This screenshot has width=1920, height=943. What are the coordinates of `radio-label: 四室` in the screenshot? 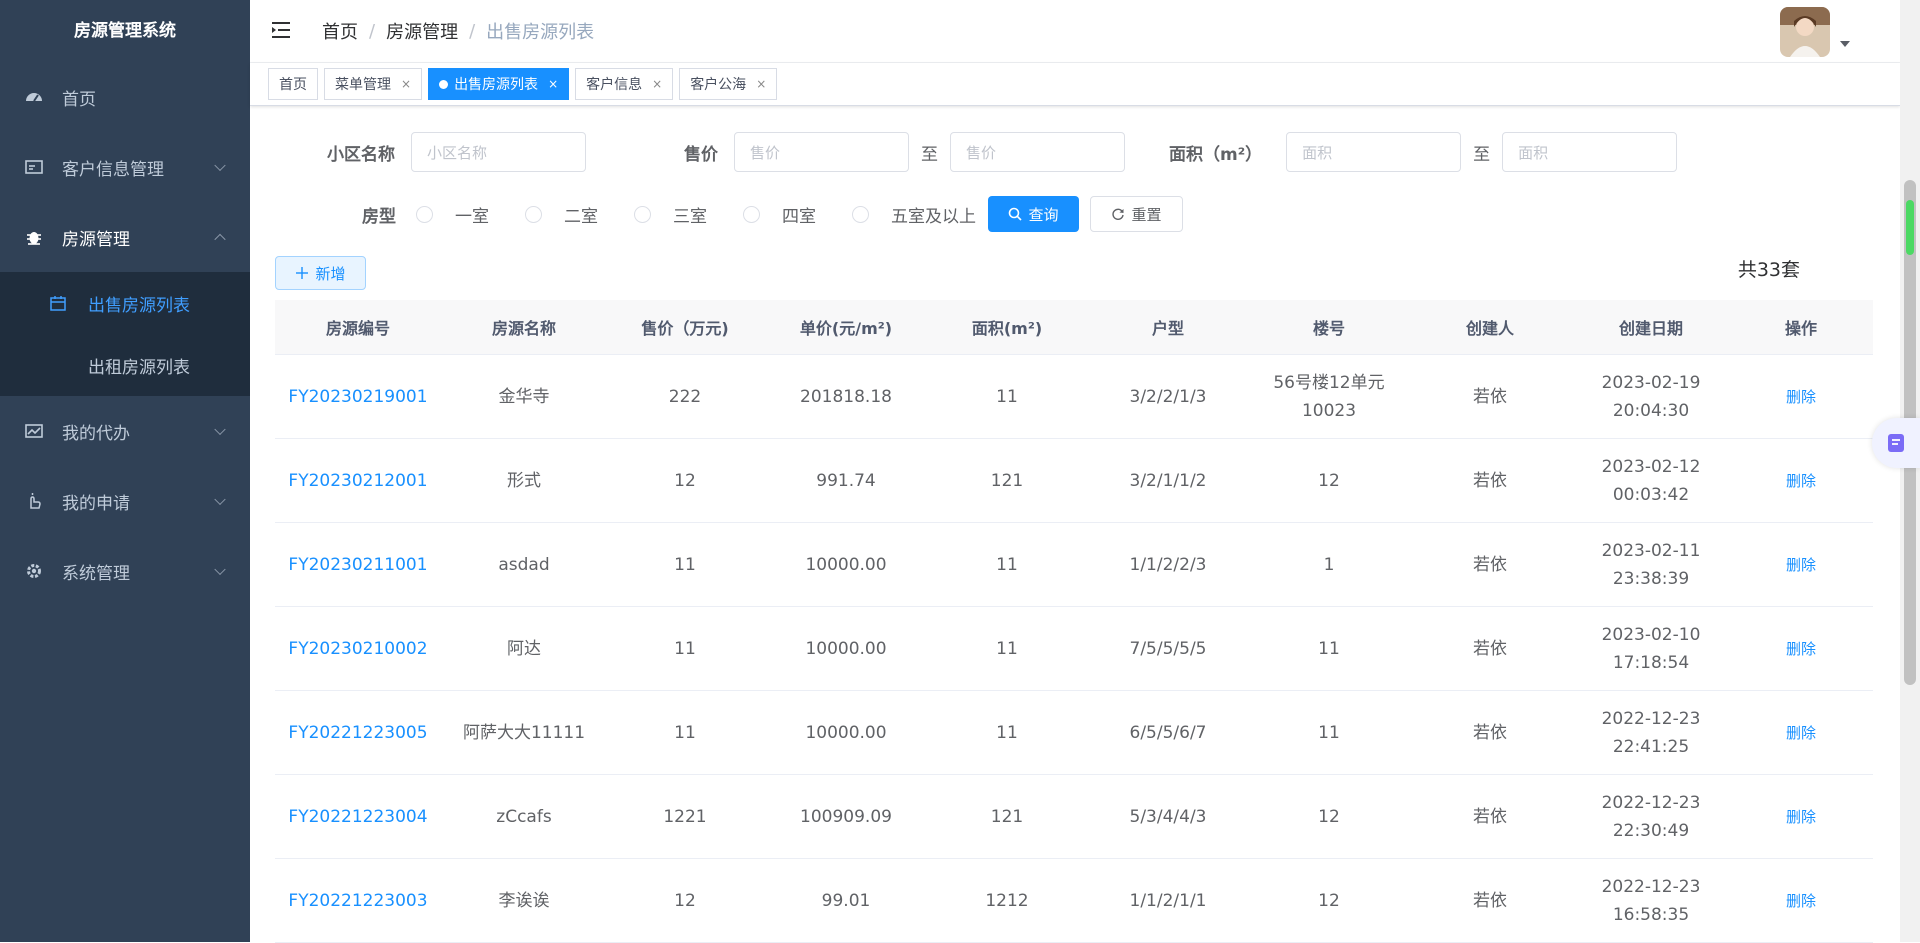 It's located at (799, 216).